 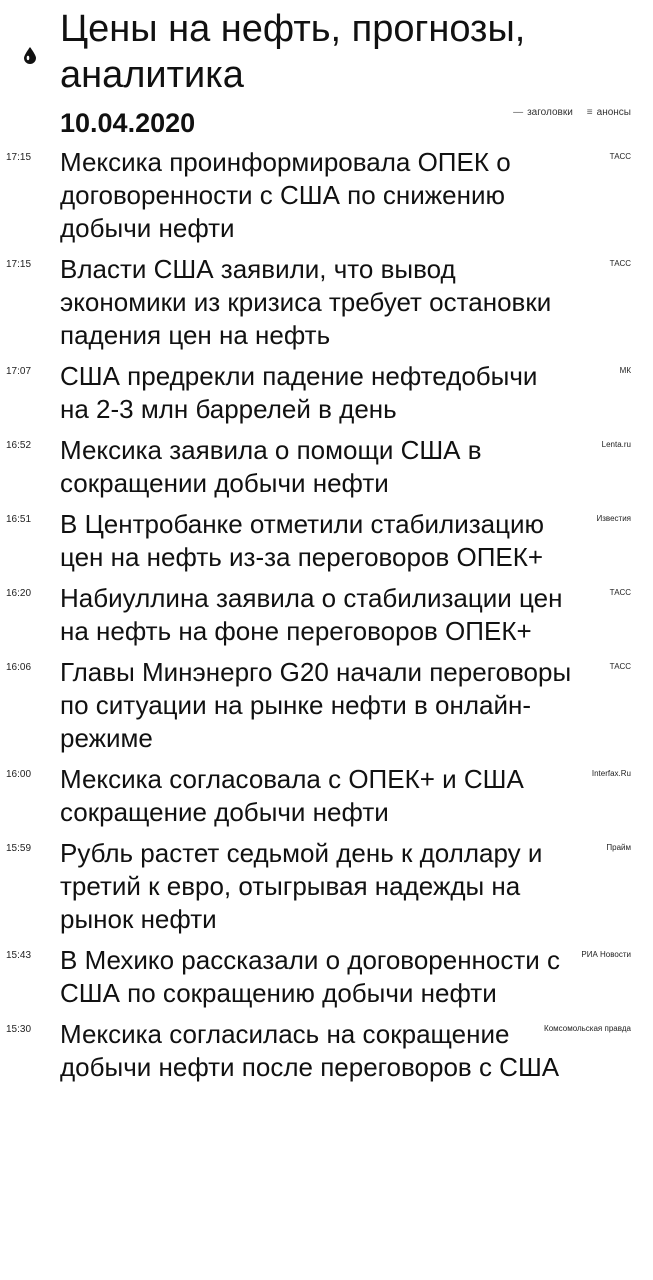 What do you see at coordinates (614, 519) in the screenshot?
I see `news-source: Известия` at bounding box center [614, 519].